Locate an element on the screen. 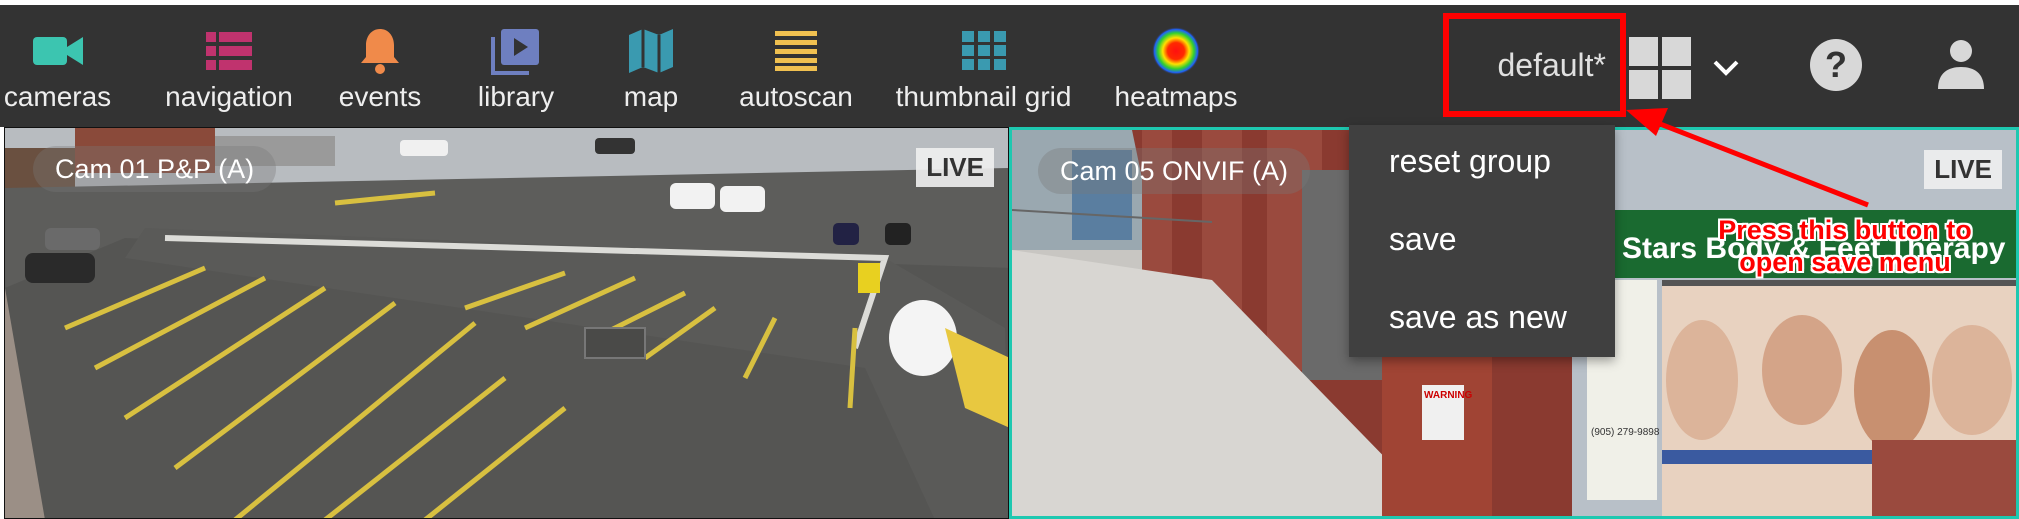  list-icon is located at coordinates (229, 51).